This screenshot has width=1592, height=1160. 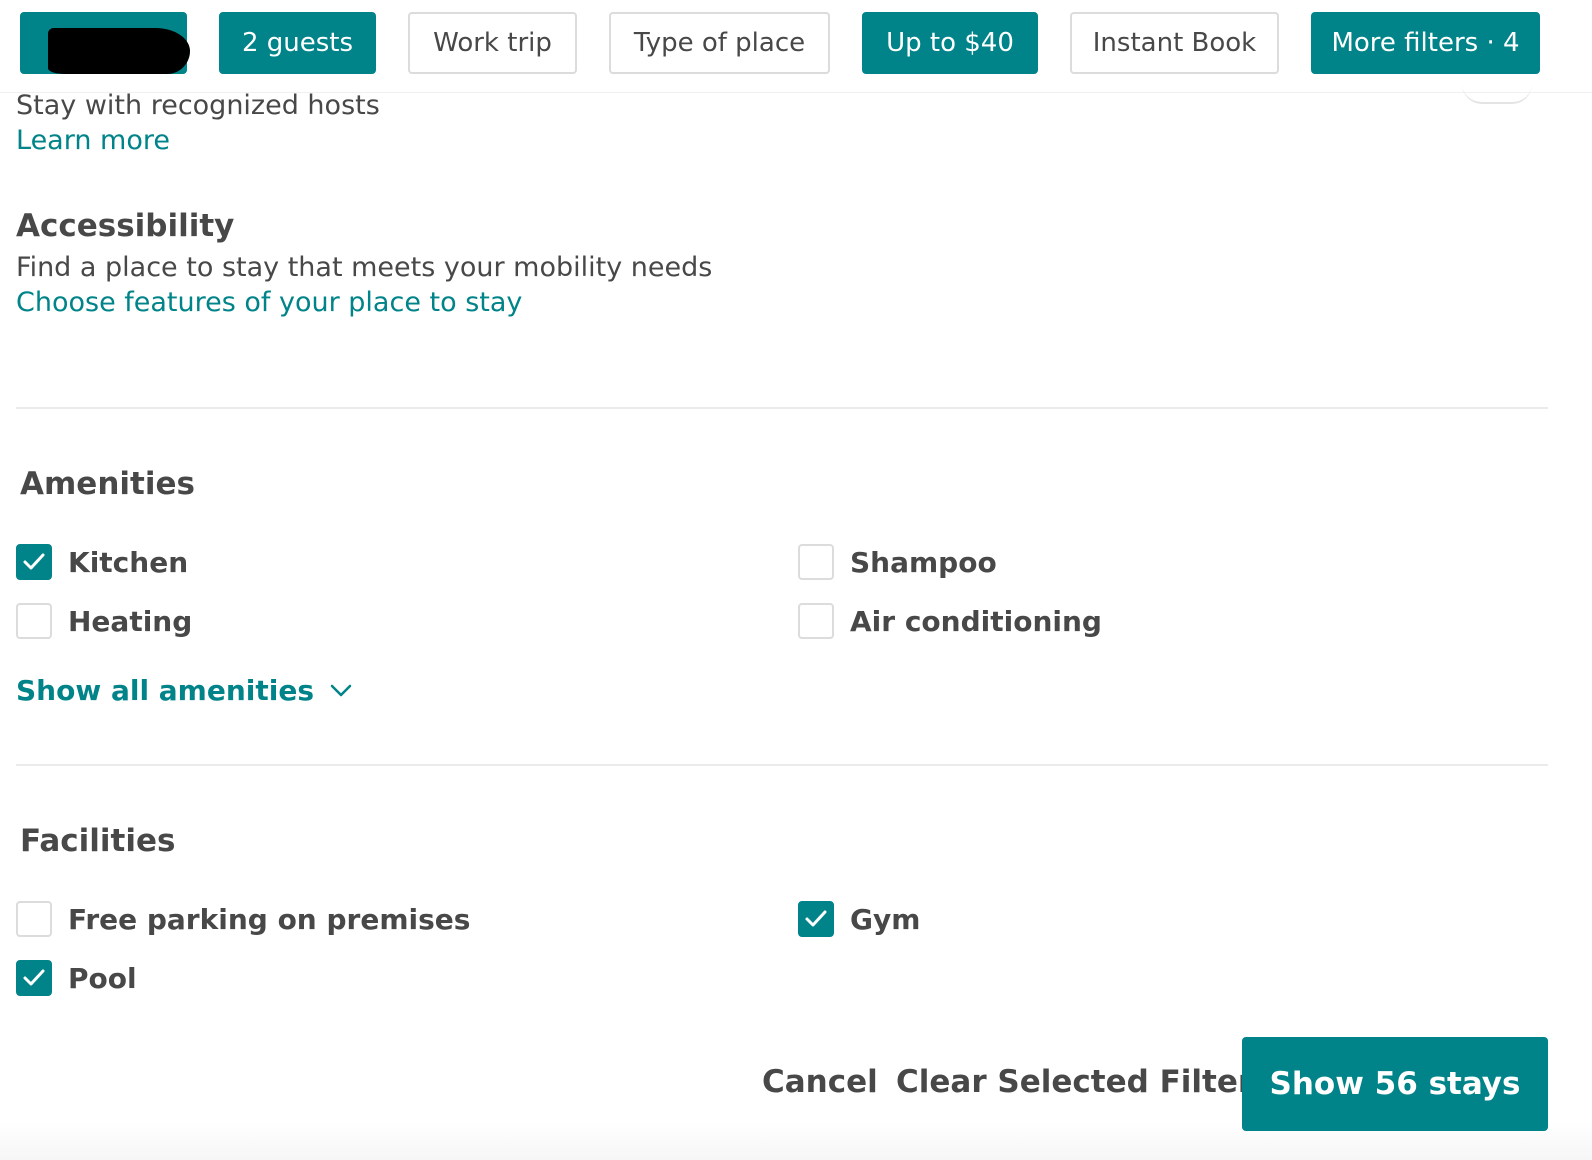 What do you see at coordinates (297, 43) in the screenshot?
I see `guests-filter-button: 2 guests` at bounding box center [297, 43].